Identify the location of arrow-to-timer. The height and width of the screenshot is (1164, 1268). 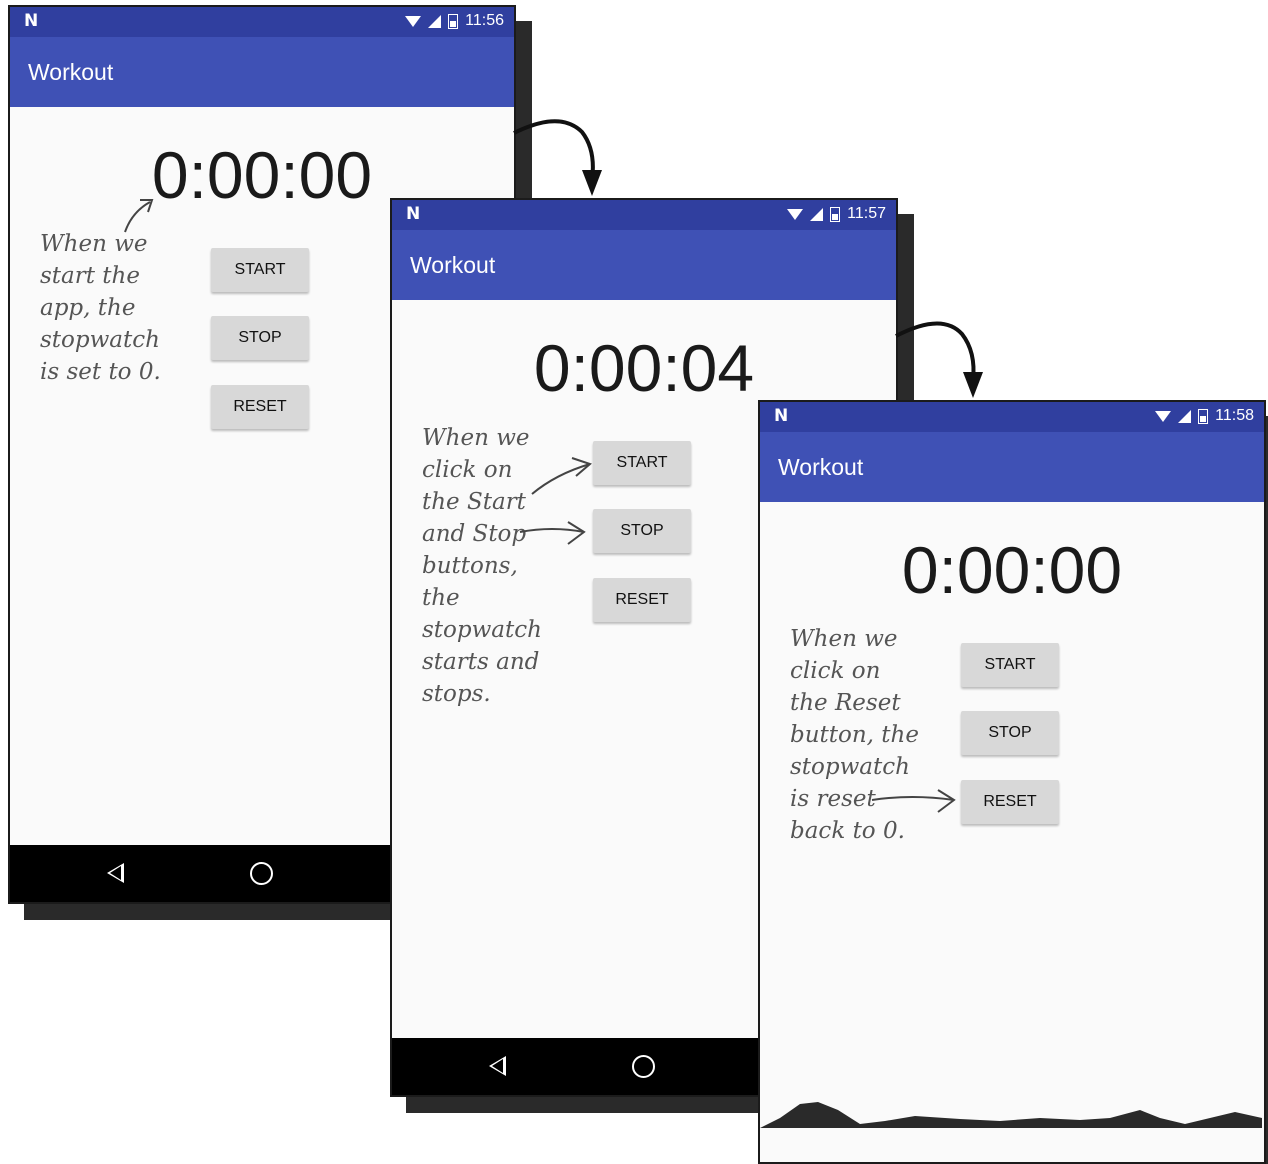
(137, 217).